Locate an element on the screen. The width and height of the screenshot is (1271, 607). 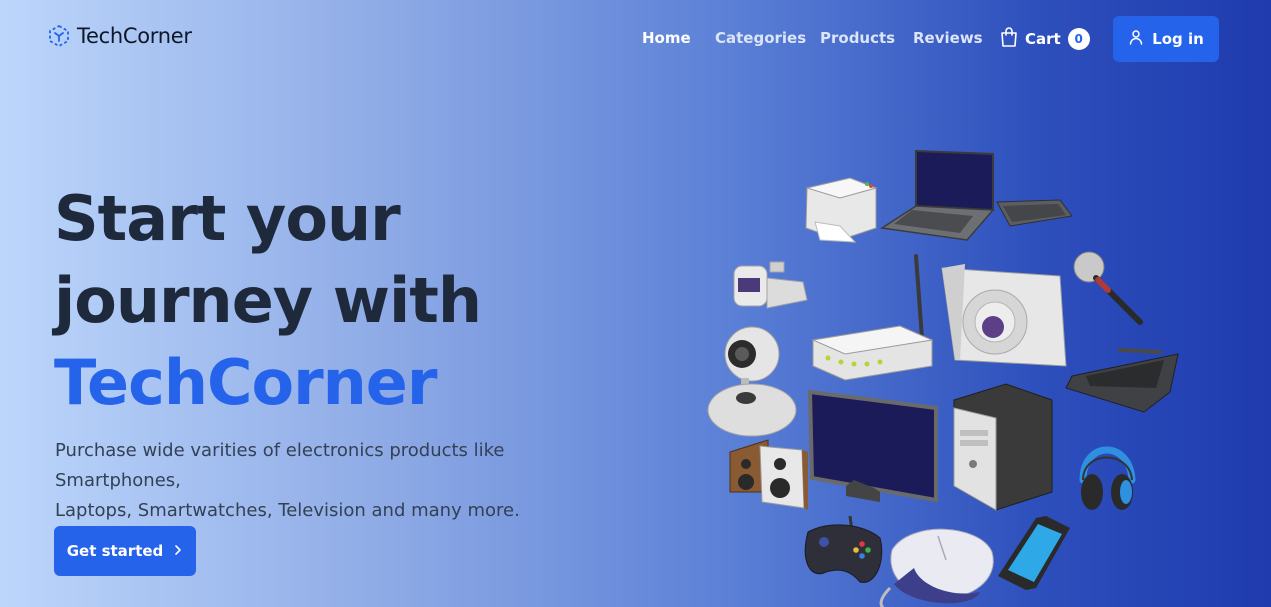
get-started-label: Get started is located at coordinates (115, 551).